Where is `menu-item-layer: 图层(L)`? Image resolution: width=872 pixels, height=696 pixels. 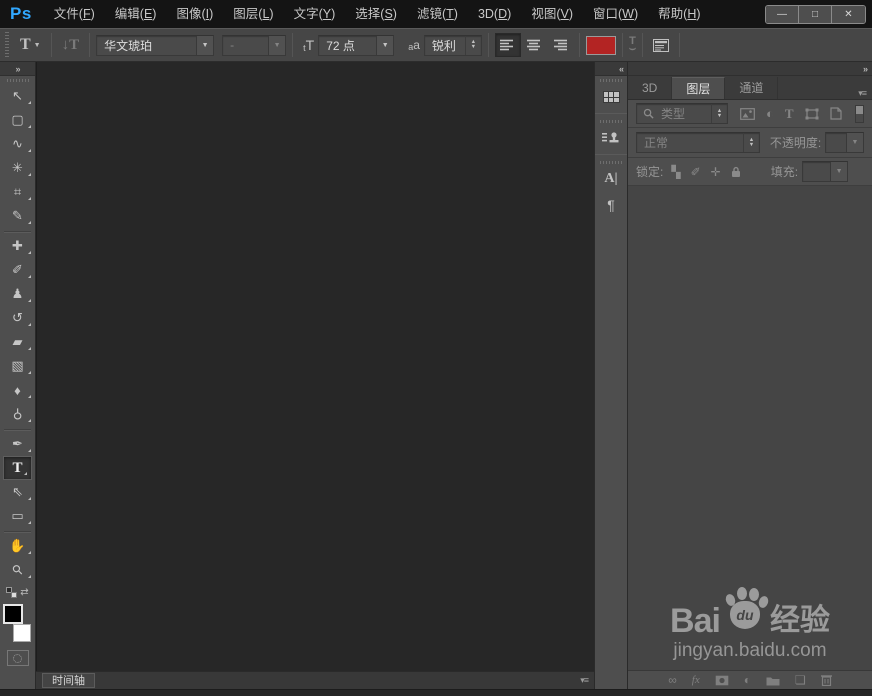
menu-item-layer: 图层(L) is located at coordinates (253, 14).